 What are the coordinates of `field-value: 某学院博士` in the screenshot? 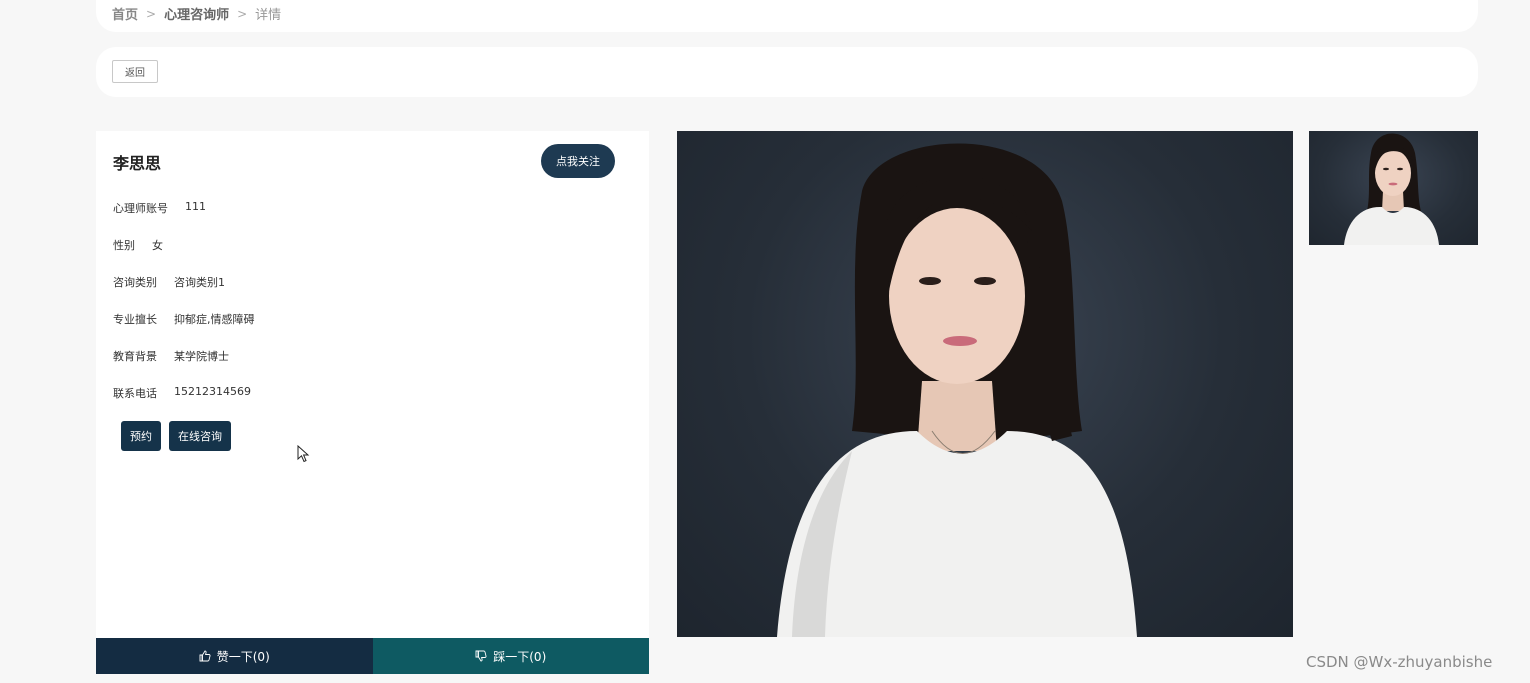 It's located at (201, 356).